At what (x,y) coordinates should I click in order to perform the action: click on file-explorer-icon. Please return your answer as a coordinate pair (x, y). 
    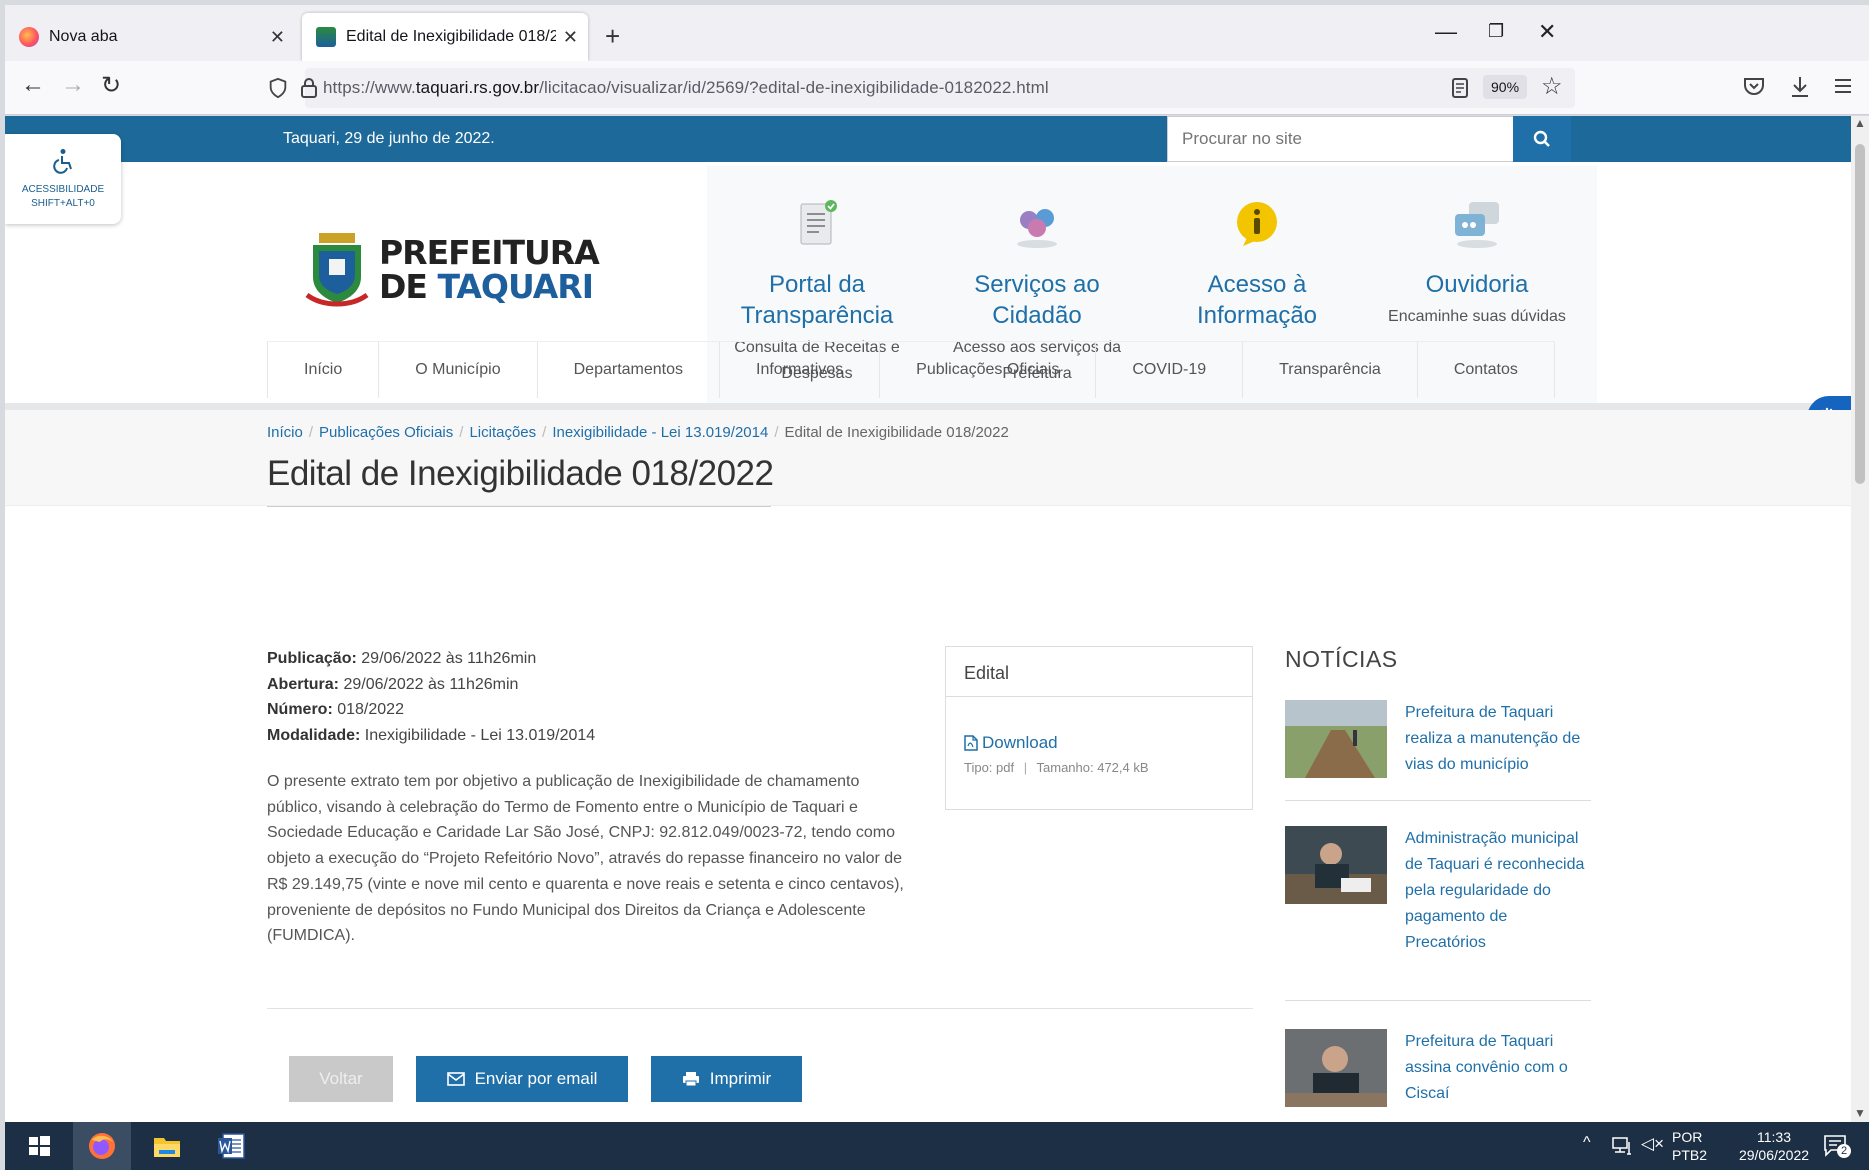
    Looking at the image, I should click on (167, 1146).